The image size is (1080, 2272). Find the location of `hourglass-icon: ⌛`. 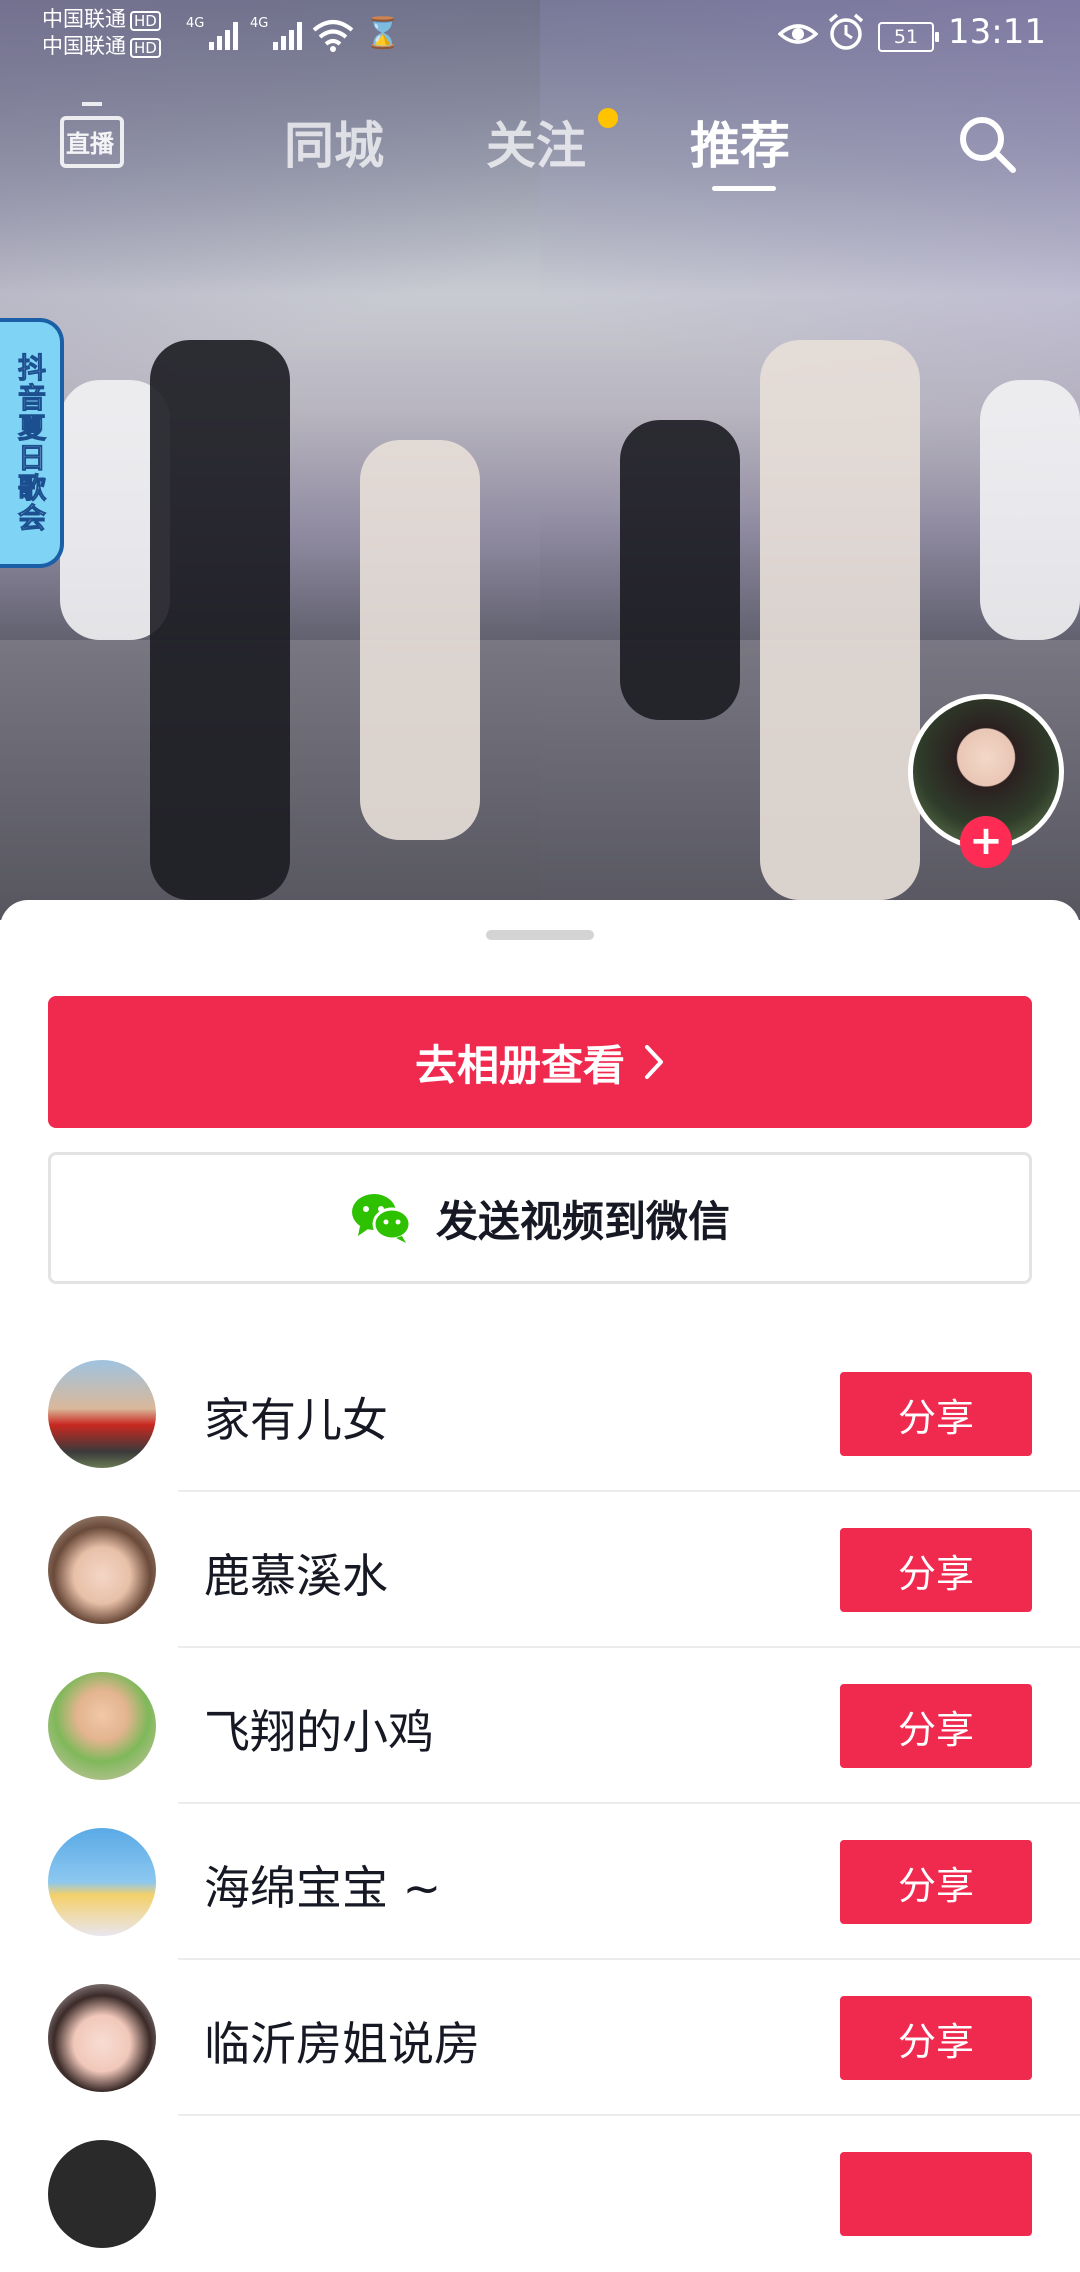

hourglass-icon: ⌛ is located at coordinates (383, 33).